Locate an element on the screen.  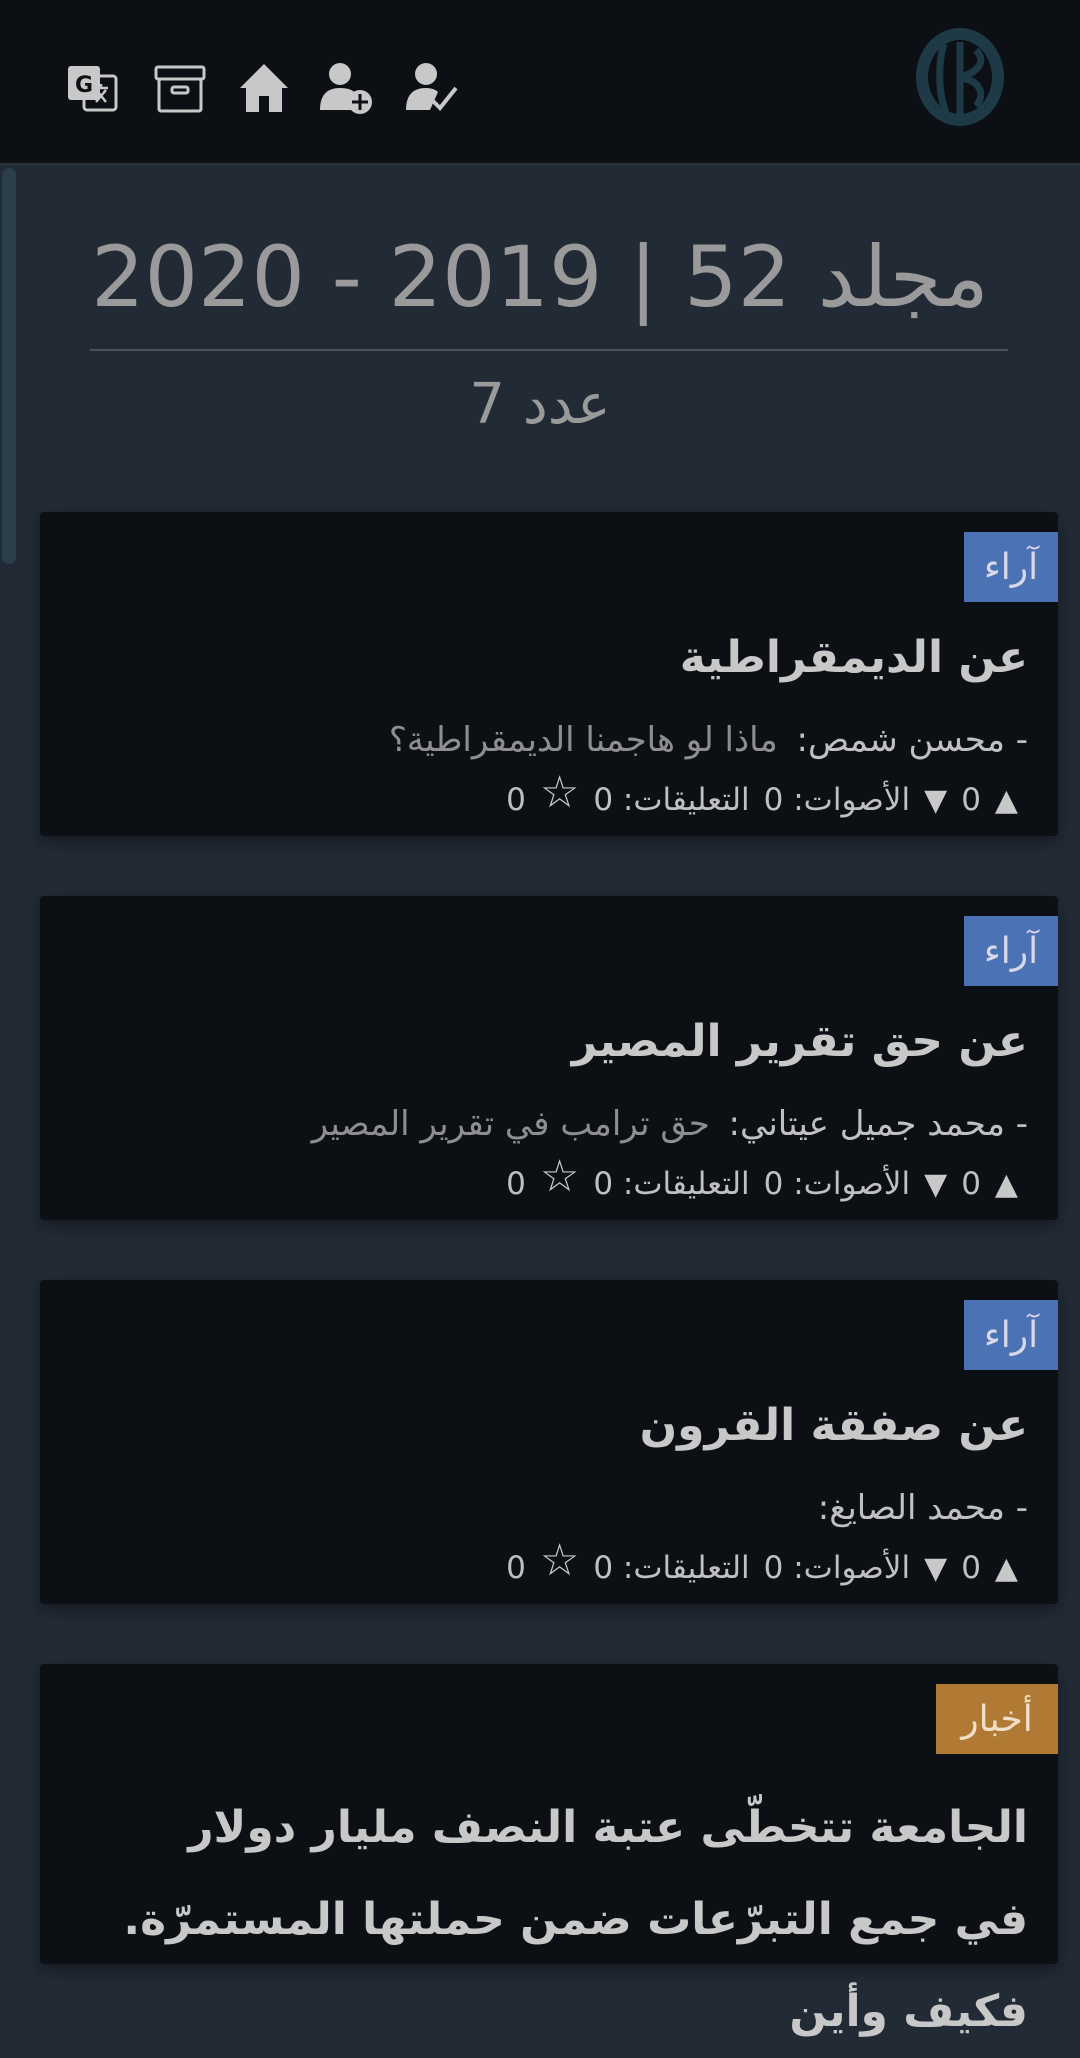
article-subtitle: حق ترامب في تقرير المصير is located at coordinates (510, 1124).